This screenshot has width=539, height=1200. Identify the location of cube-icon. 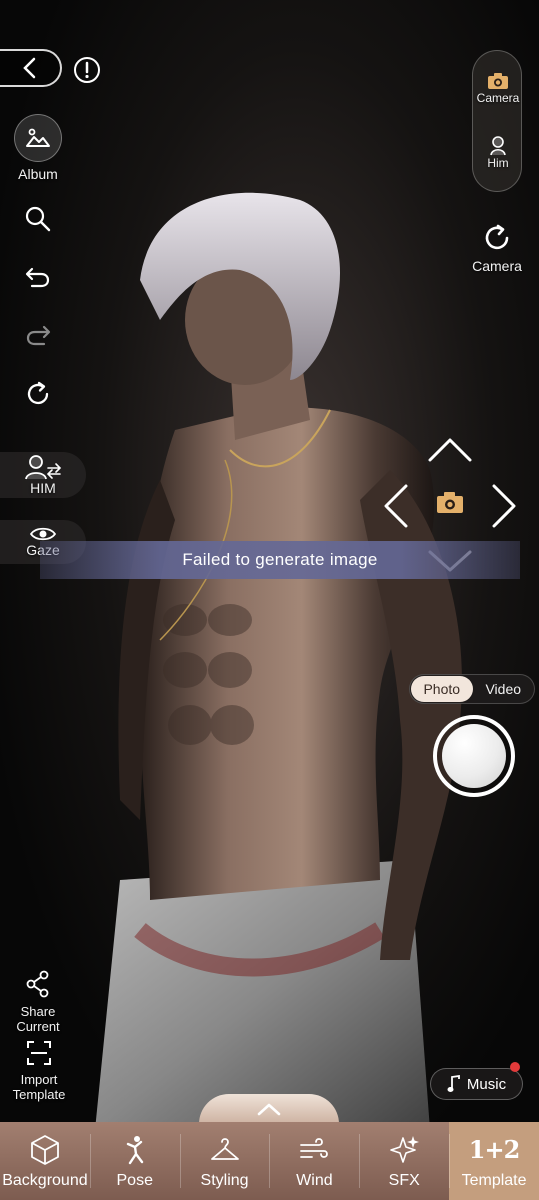
(45, 1150).